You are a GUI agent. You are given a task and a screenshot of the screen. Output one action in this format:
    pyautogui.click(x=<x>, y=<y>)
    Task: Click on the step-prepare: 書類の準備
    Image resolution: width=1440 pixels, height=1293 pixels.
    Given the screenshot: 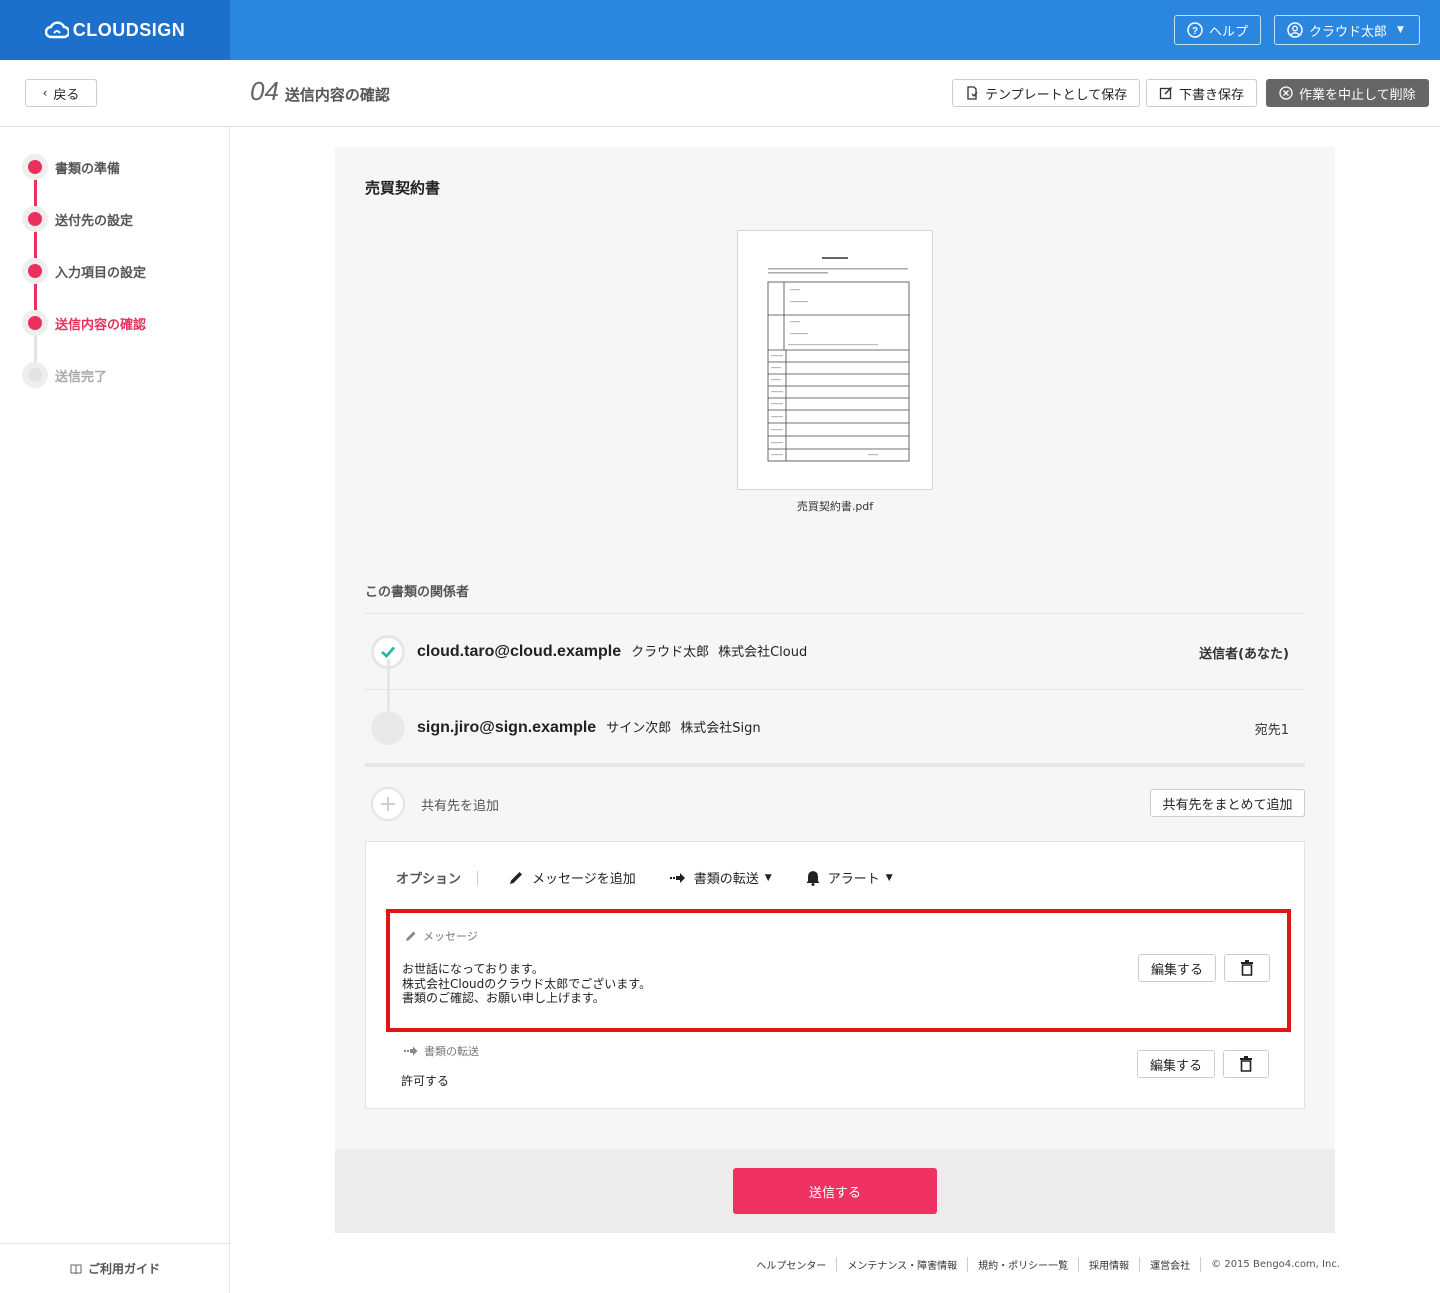 What is the action you would take?
    pyautogui.click(x=71, y=167)
    